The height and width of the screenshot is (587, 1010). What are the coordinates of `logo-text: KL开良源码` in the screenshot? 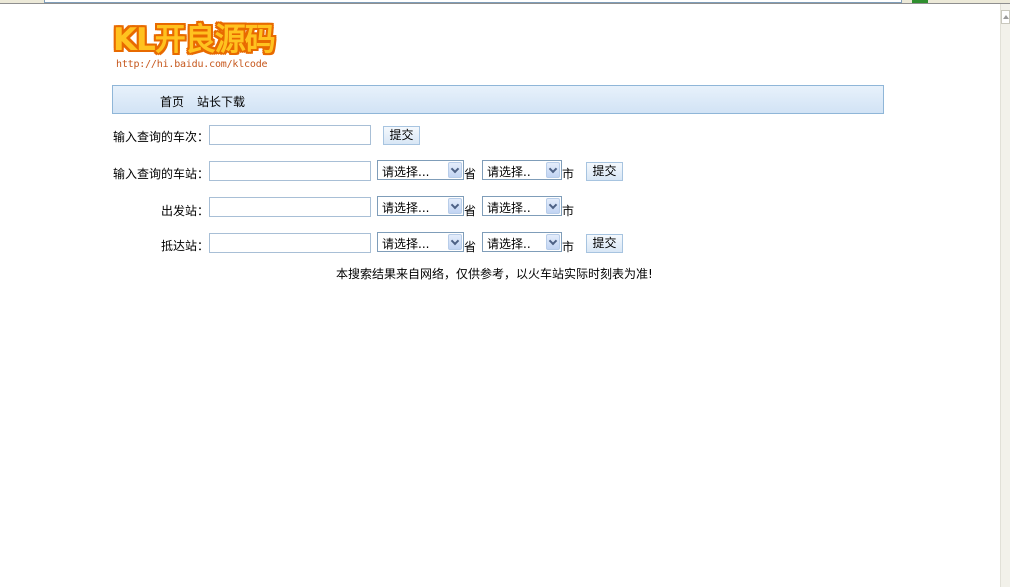 It's located at (194, 40).